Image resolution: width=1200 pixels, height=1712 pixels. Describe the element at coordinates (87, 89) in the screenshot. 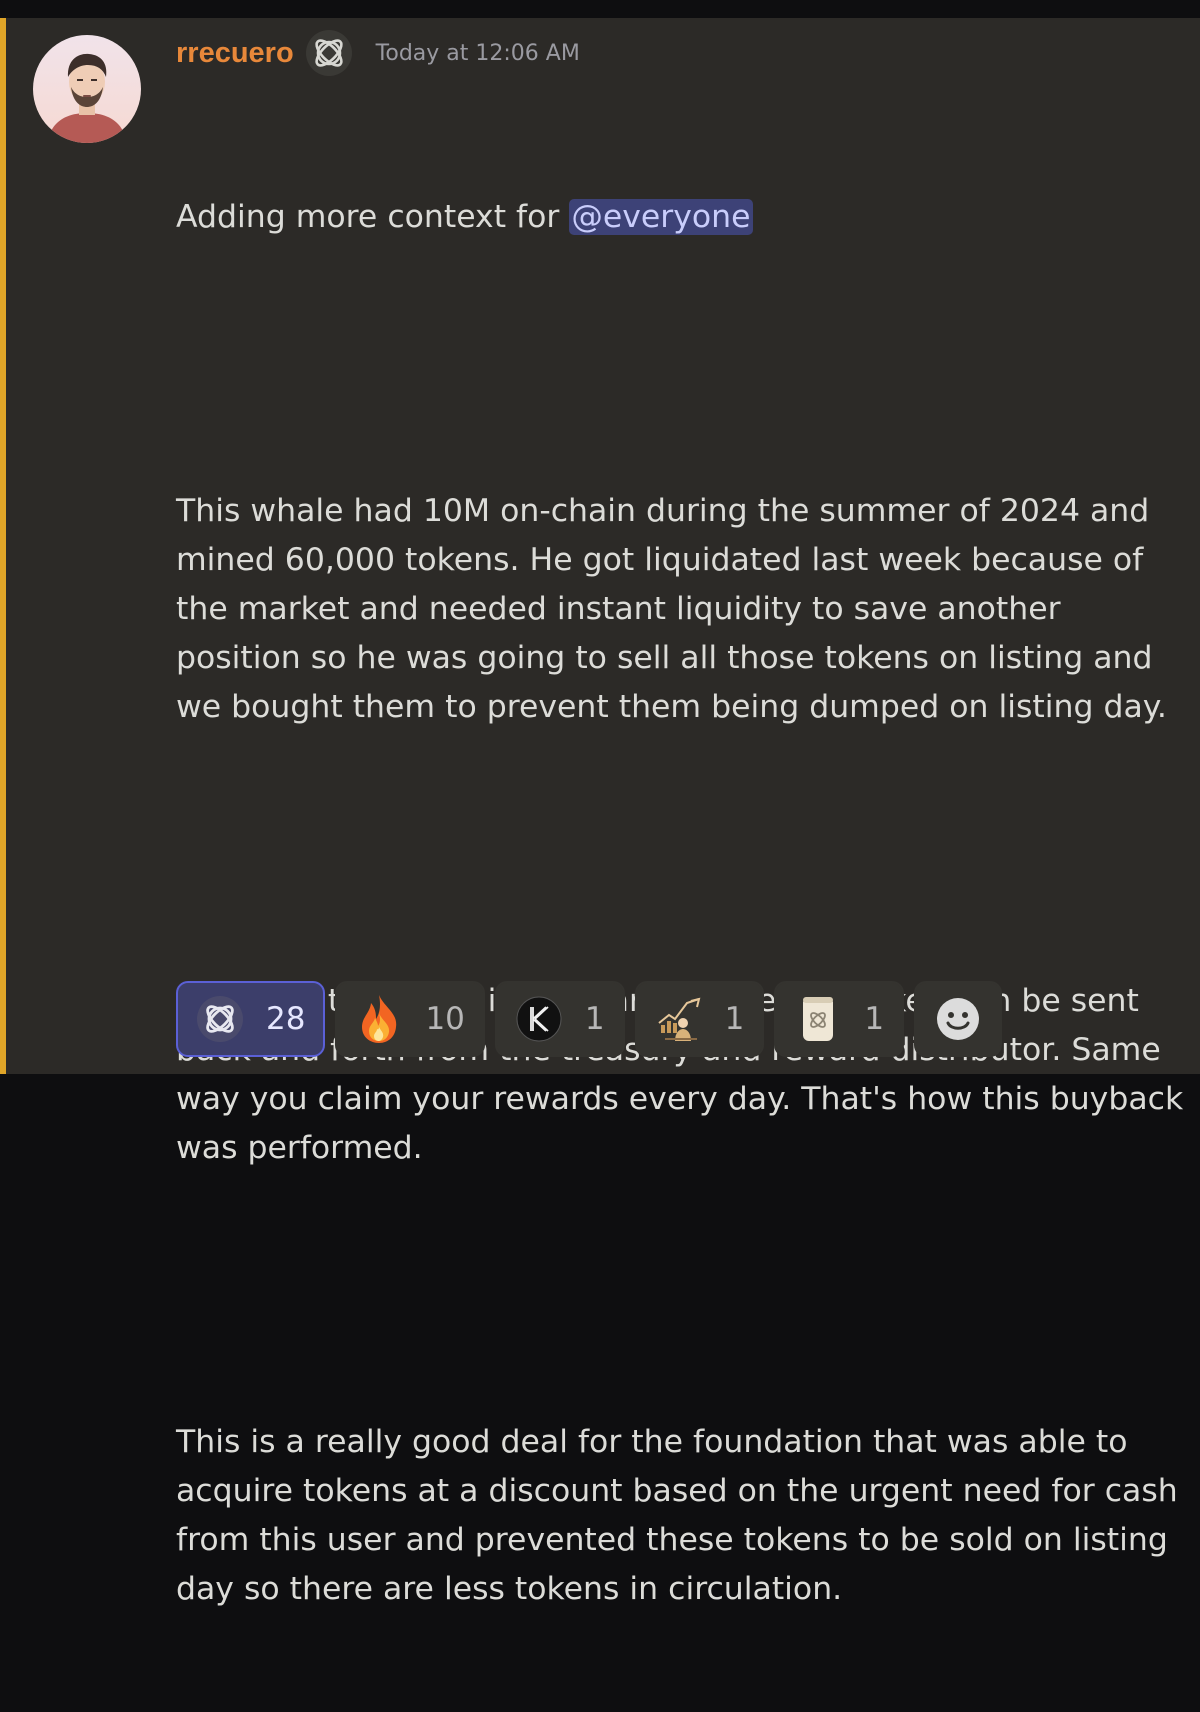

I see `avatar` at that location.